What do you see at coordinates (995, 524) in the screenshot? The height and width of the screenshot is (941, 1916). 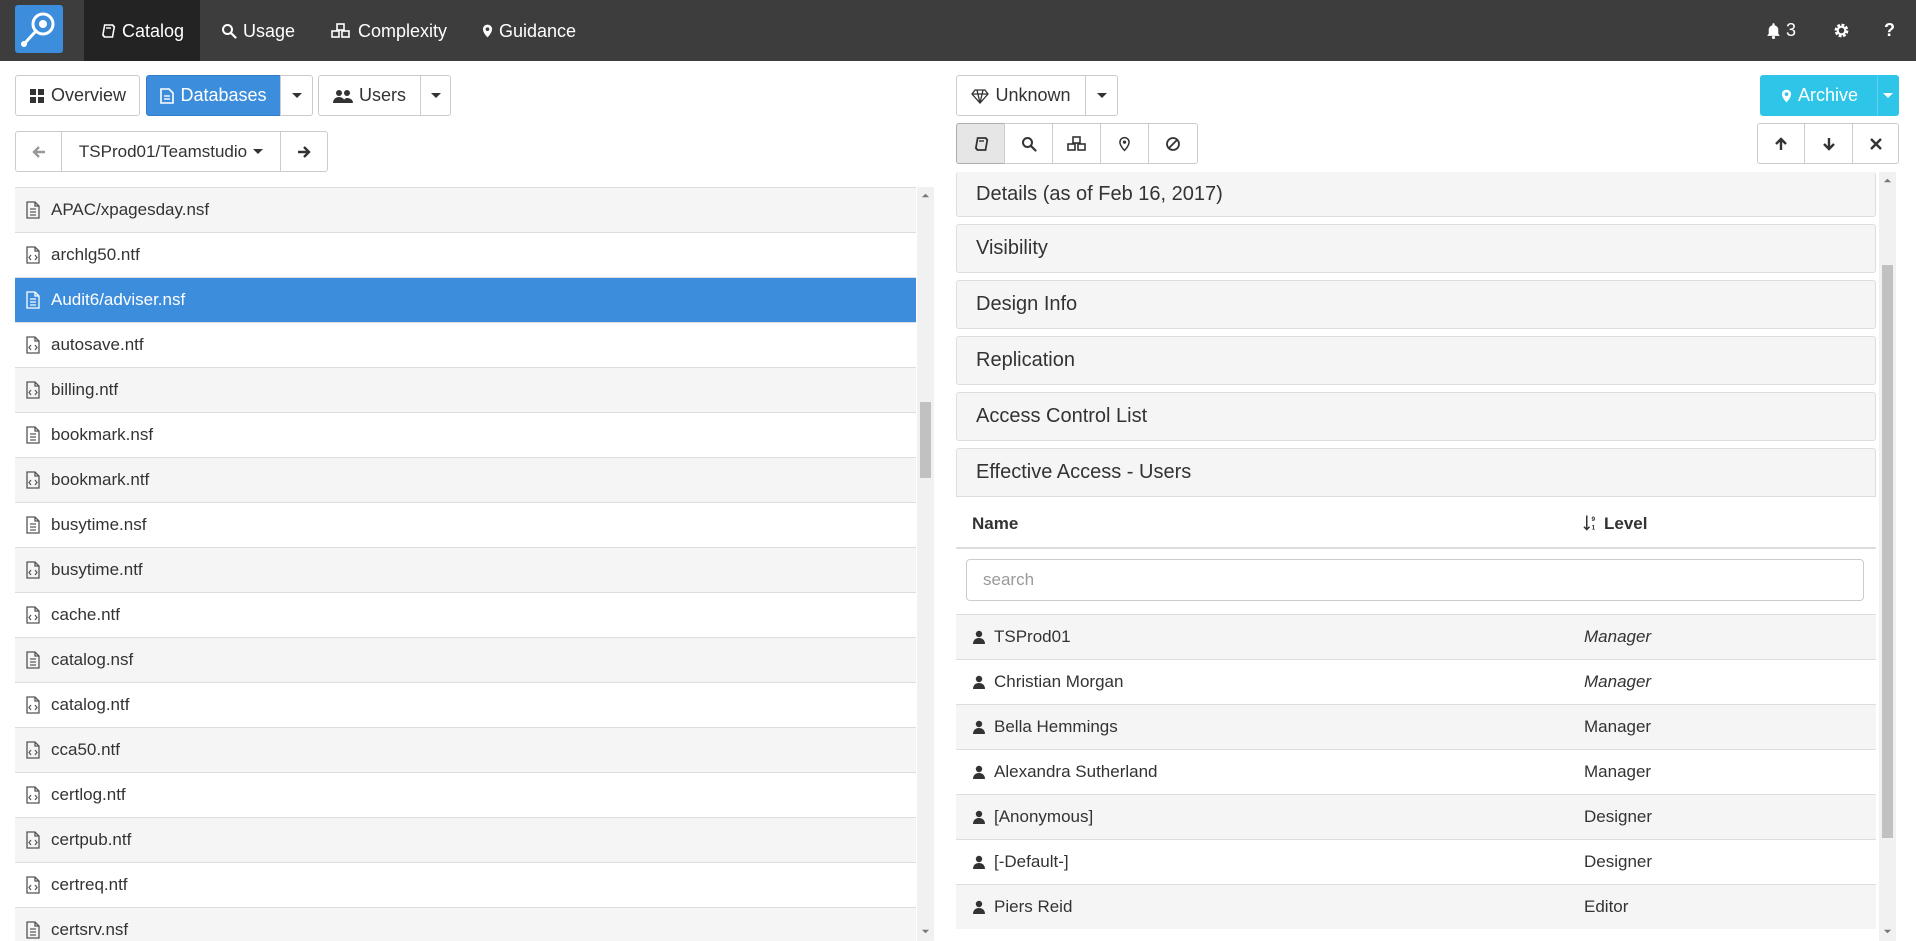 I see `column-name-header: Name` at bounding box center [995, 524].